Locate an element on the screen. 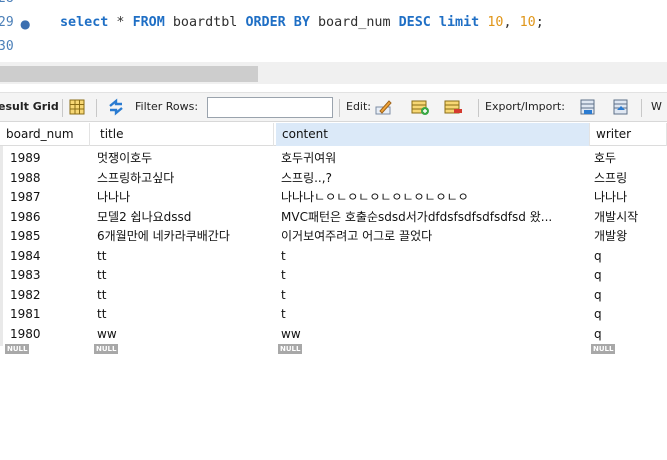 The height and width of the screenshot is (460, 667). code-line-30: 30 is located at coordinates (333, 47).